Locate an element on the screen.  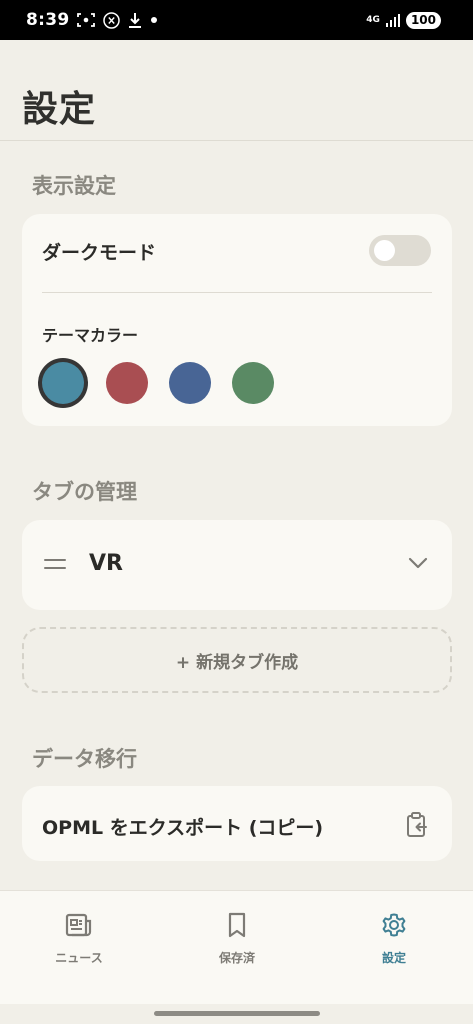
theme-color-green is located at coordinates (253, 383).